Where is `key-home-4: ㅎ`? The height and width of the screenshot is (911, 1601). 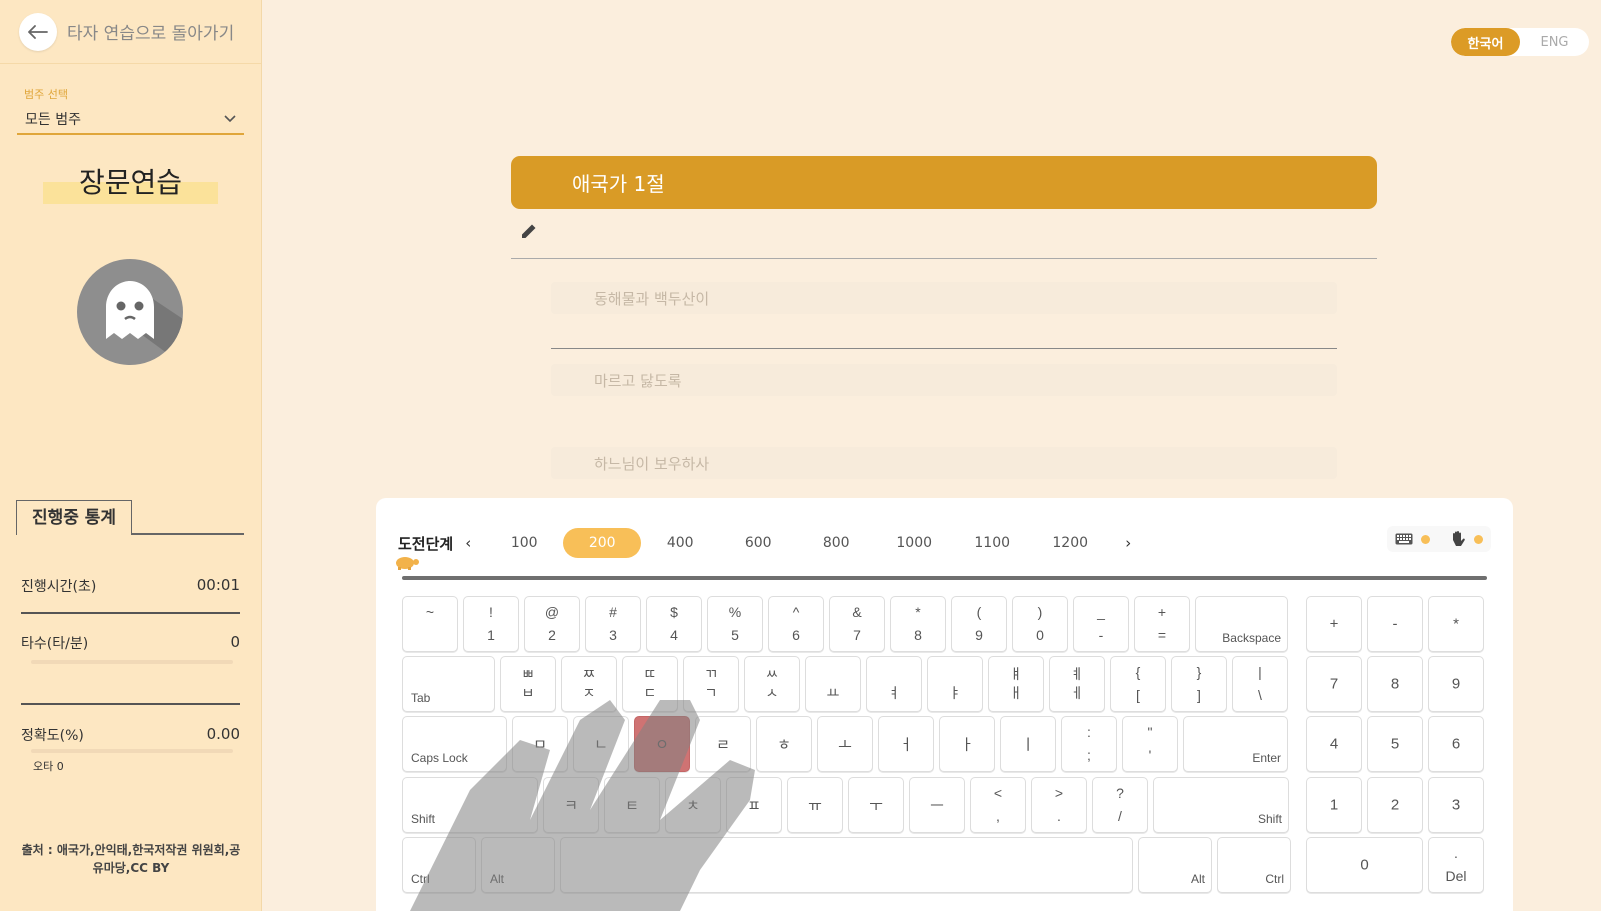
key-home-4: ㅎ is located at coordinates (784, 744).